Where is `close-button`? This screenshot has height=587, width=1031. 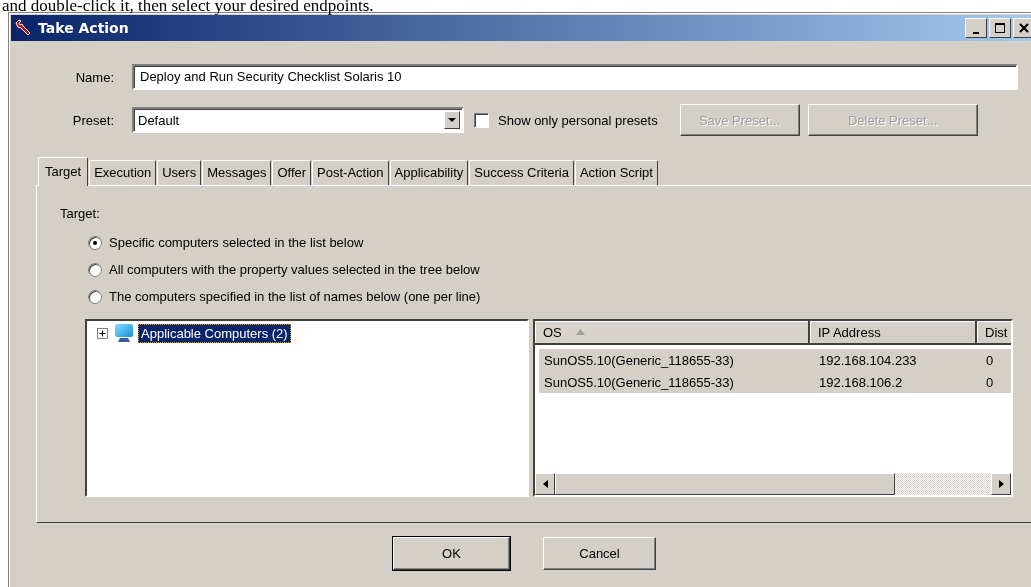 close-button is located at coordinates (1022, 28).